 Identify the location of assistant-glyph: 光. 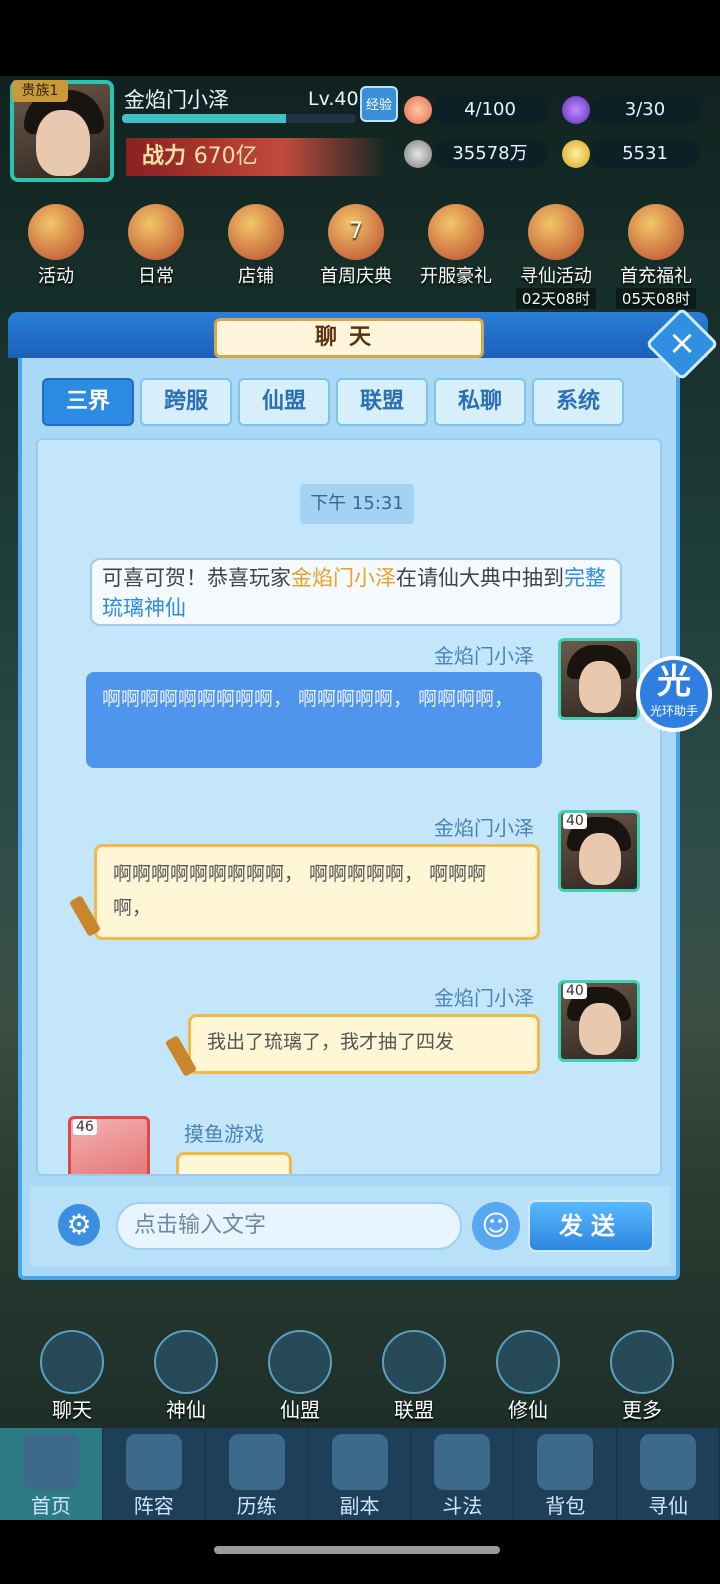
(674, 682).